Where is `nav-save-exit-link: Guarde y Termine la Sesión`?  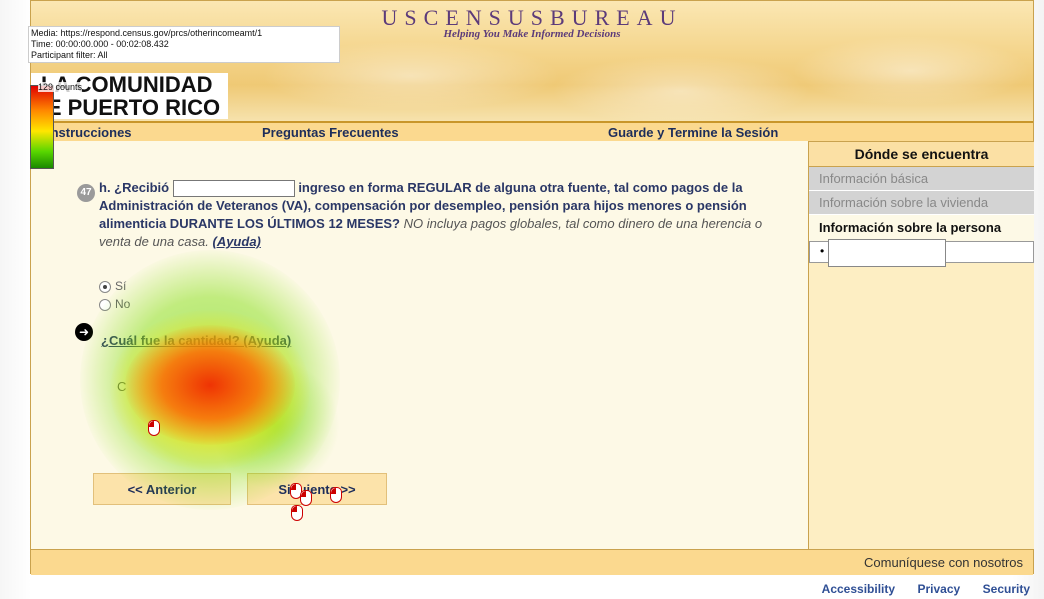 nav-save-exit-link: Guarde y Termine la Sesión is located at coordinates (693, 132).